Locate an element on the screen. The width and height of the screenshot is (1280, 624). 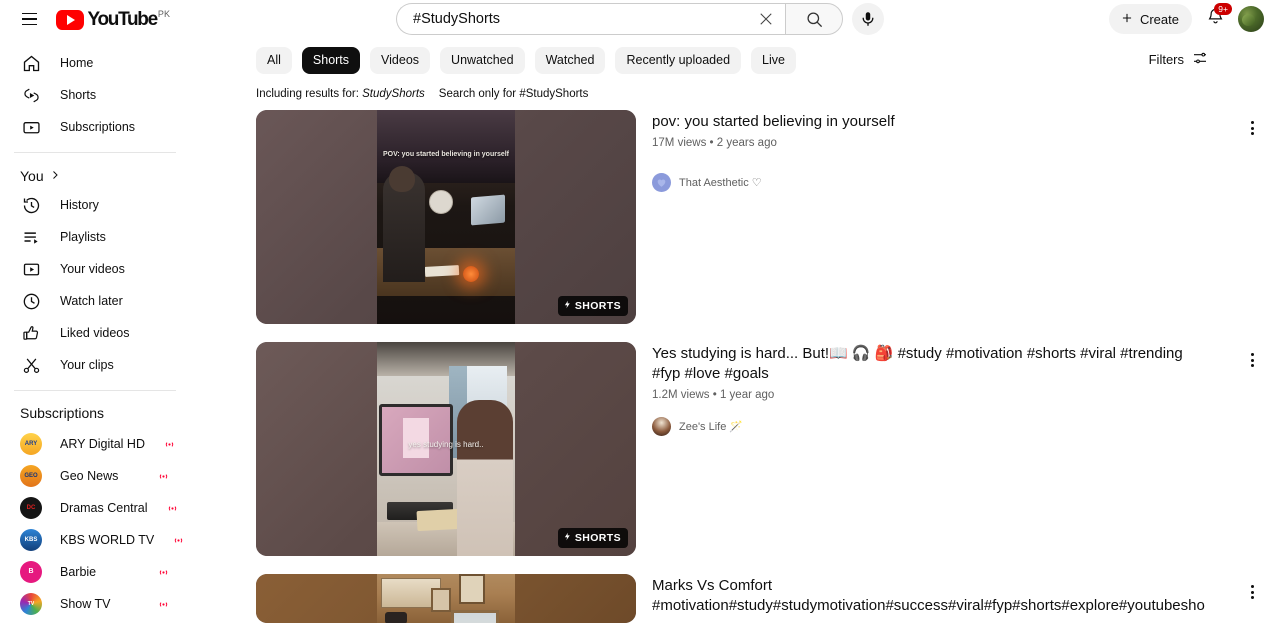
close-icon is located at coordinates (766, 19).